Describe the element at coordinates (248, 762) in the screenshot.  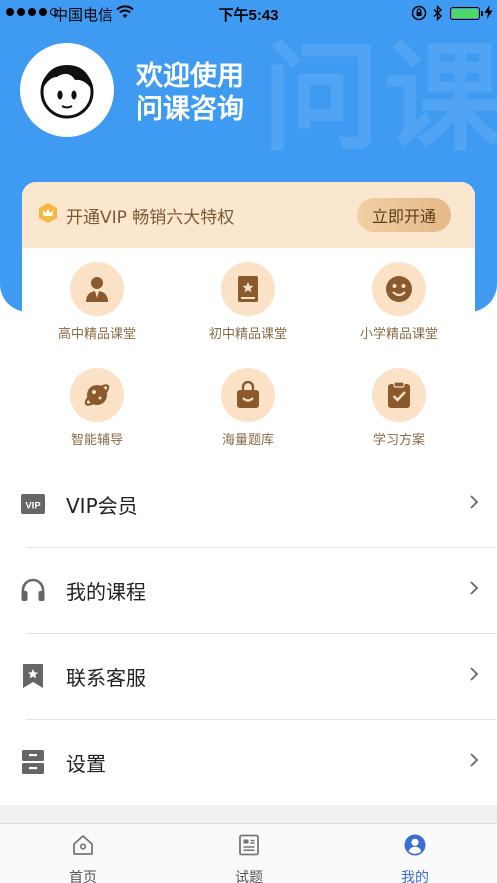
I see `menu-item-settings: 设置` at that location.